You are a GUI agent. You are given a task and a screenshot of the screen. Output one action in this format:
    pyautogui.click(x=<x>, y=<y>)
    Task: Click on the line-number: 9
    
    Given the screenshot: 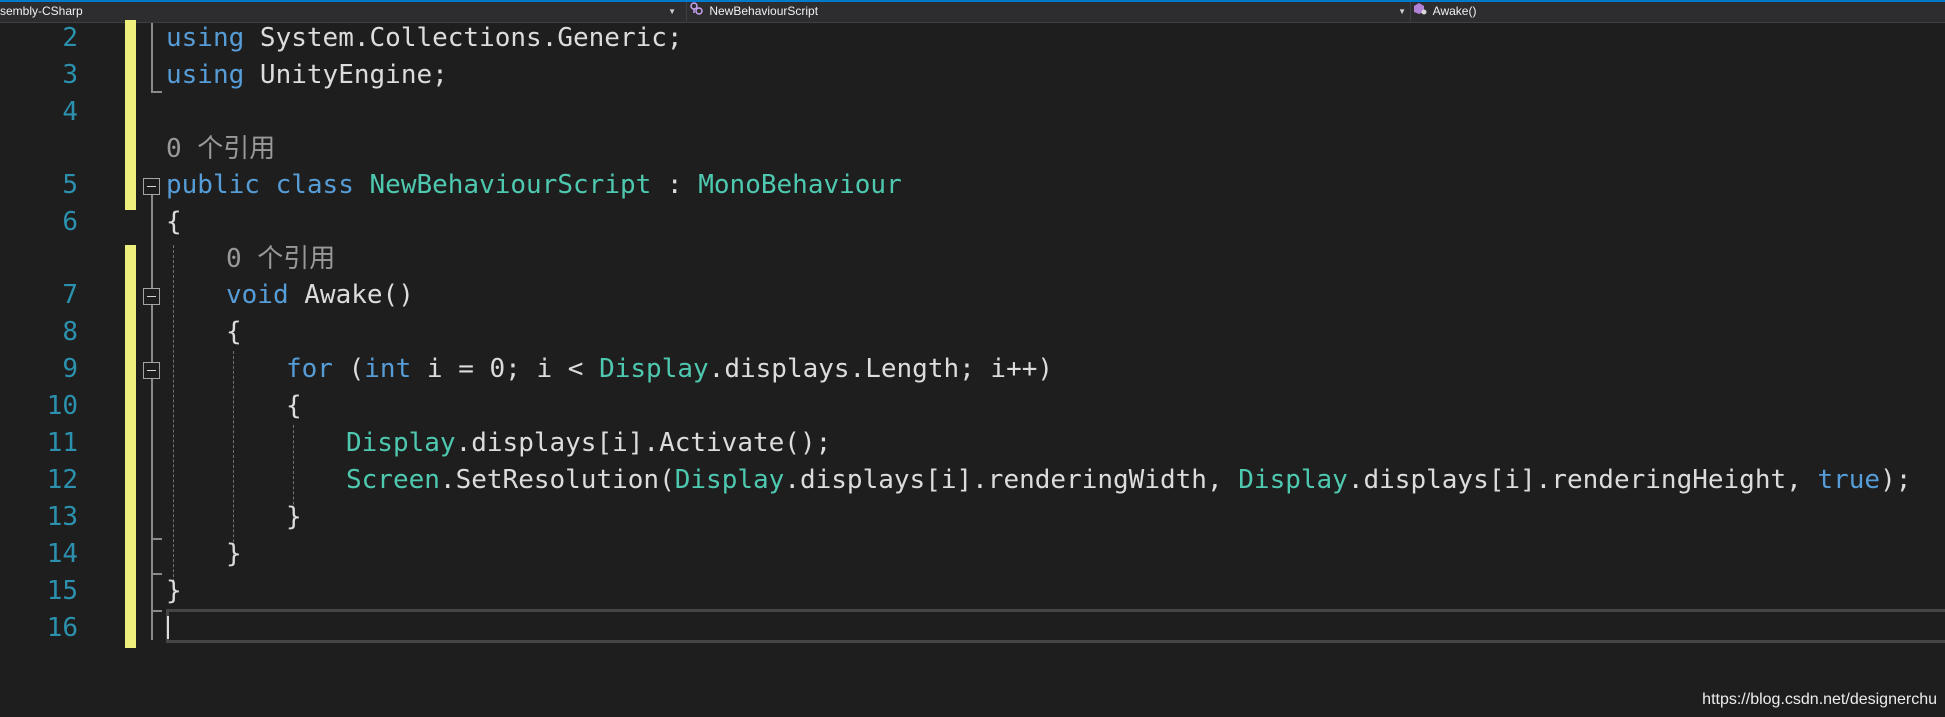 What is the action you would take?
    pyautogui.click(x=70, y=369)
    